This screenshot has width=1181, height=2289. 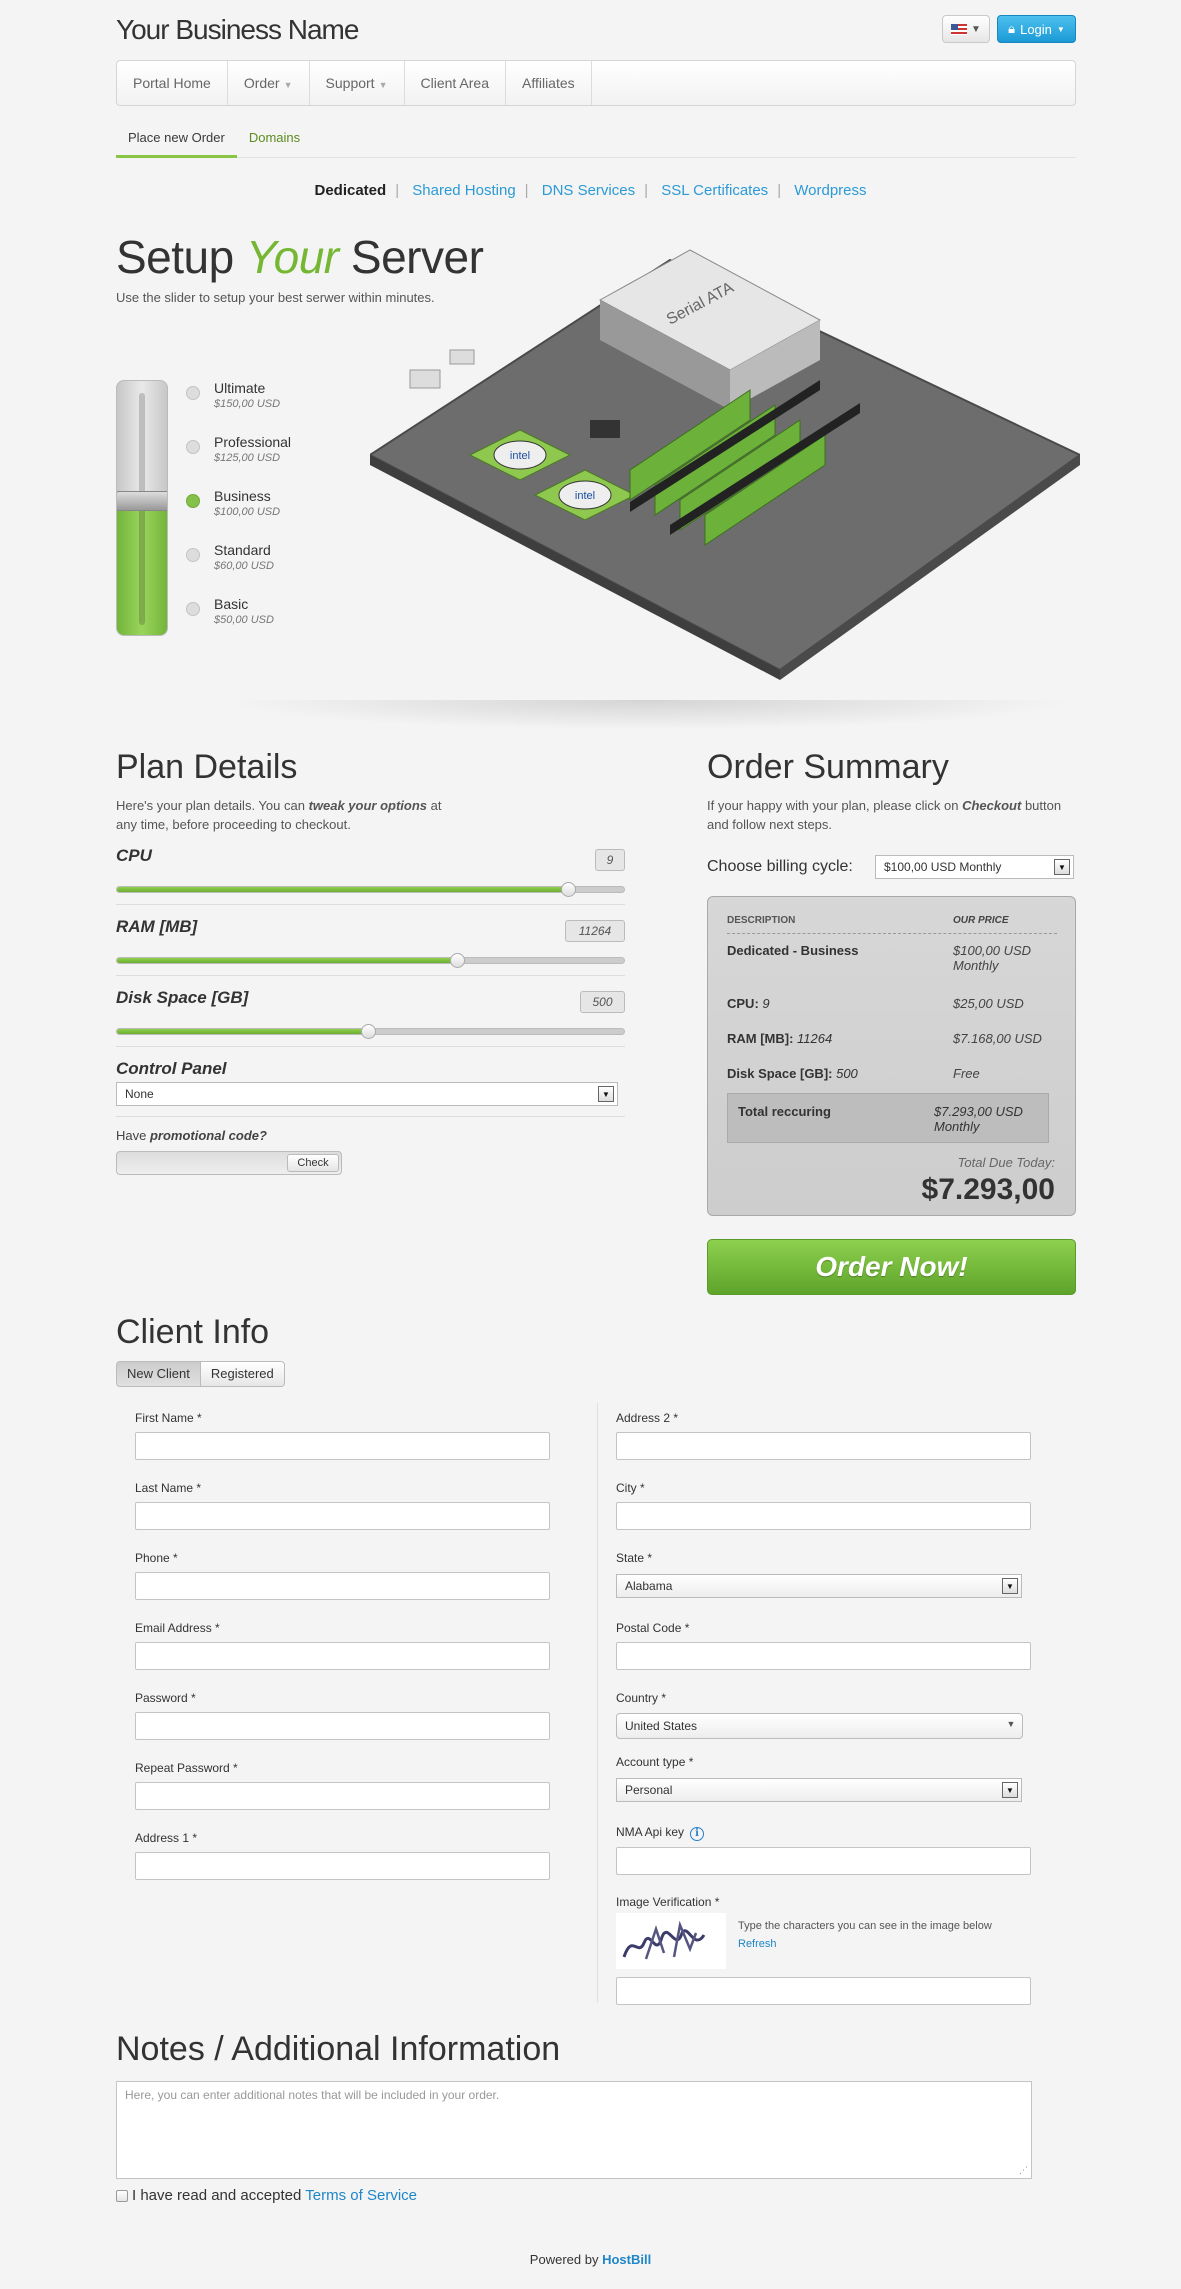 I want to click on postal-code-field, so click(x=823, y=1656).